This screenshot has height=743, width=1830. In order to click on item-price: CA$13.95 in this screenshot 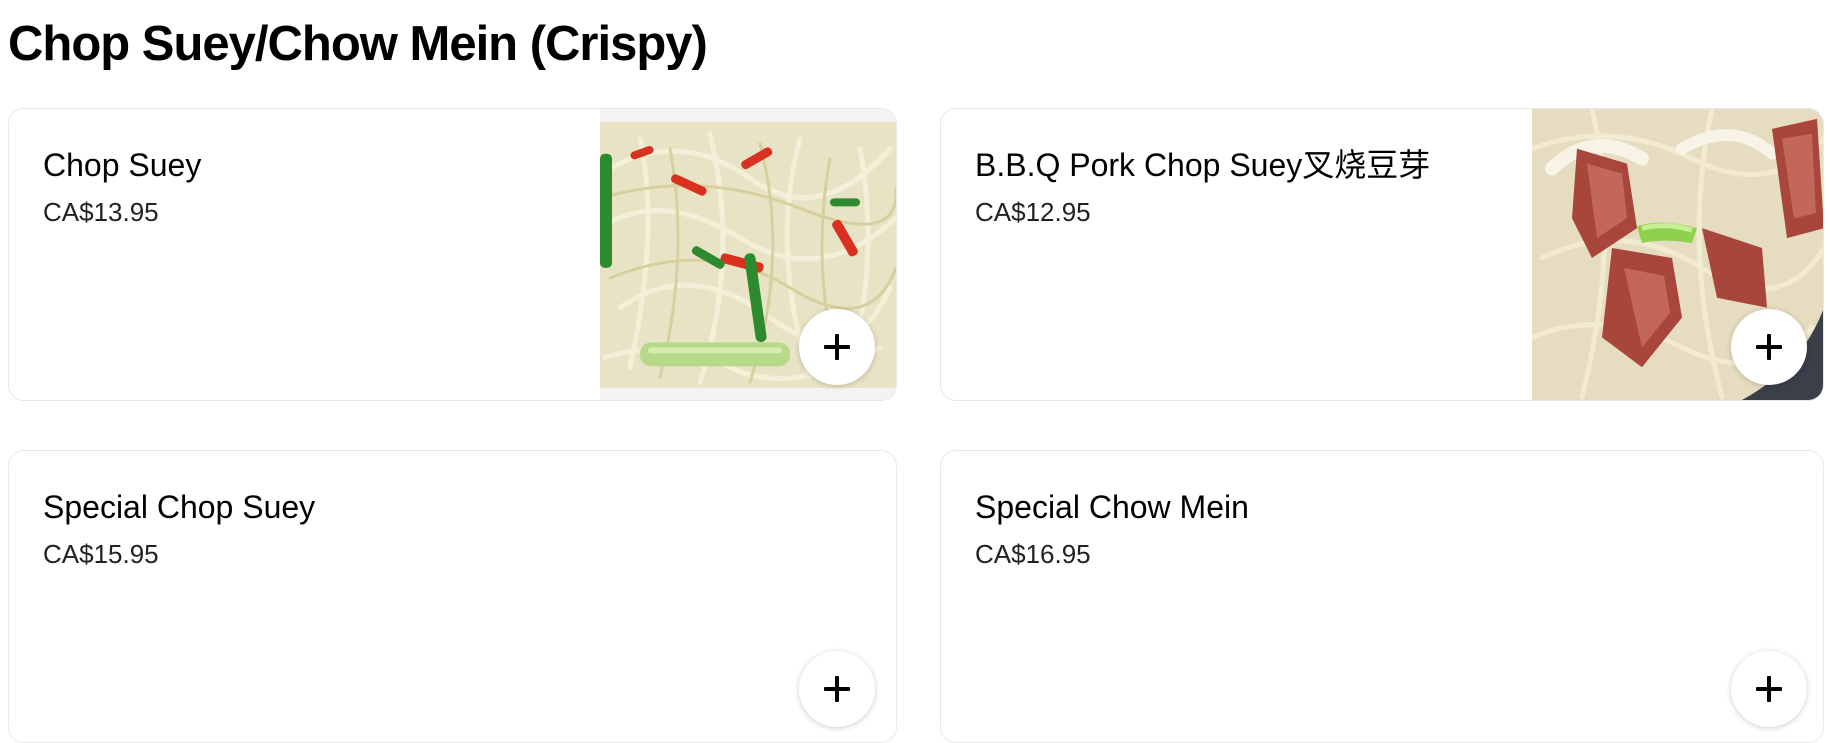, I will do `click(101, 212)`.